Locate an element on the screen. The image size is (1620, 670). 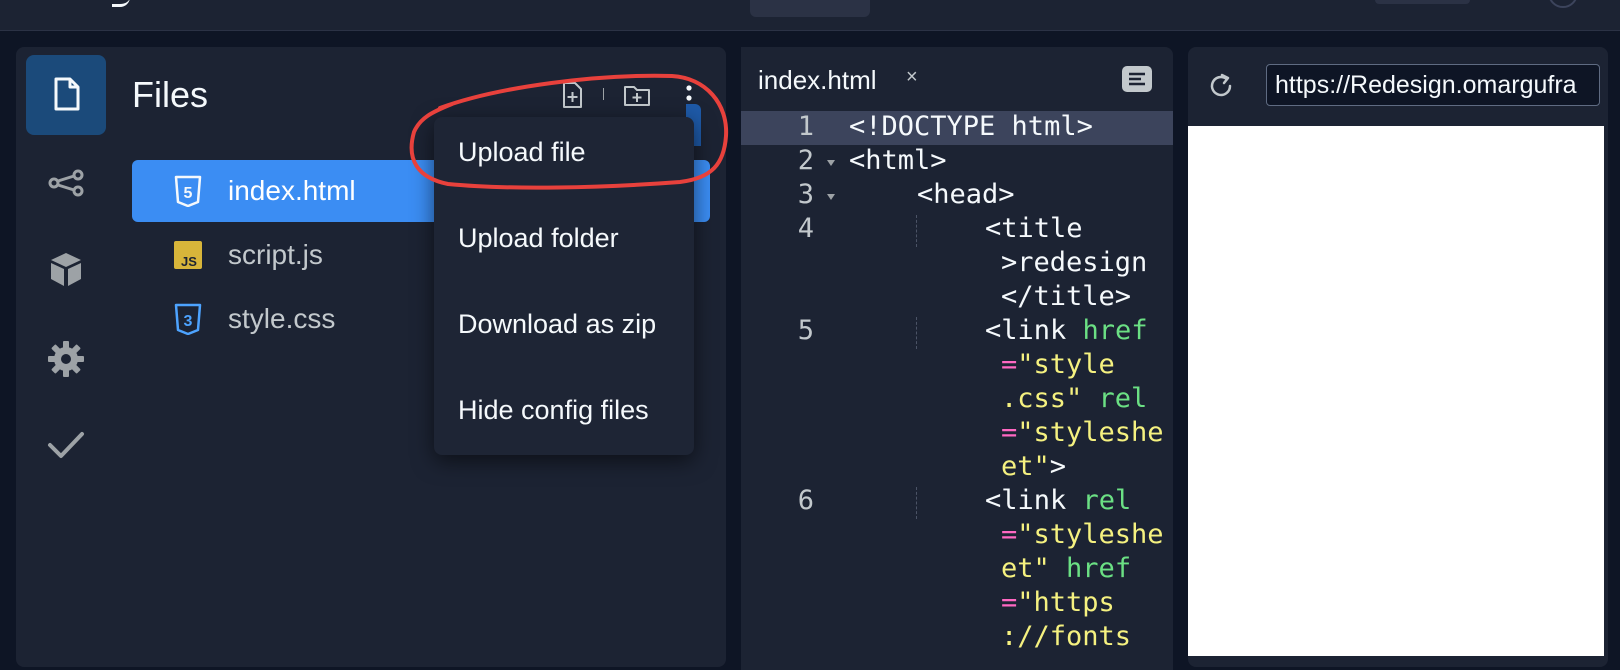
menu-item-hide-config: Hide config files is located at coordinates (553, 410).